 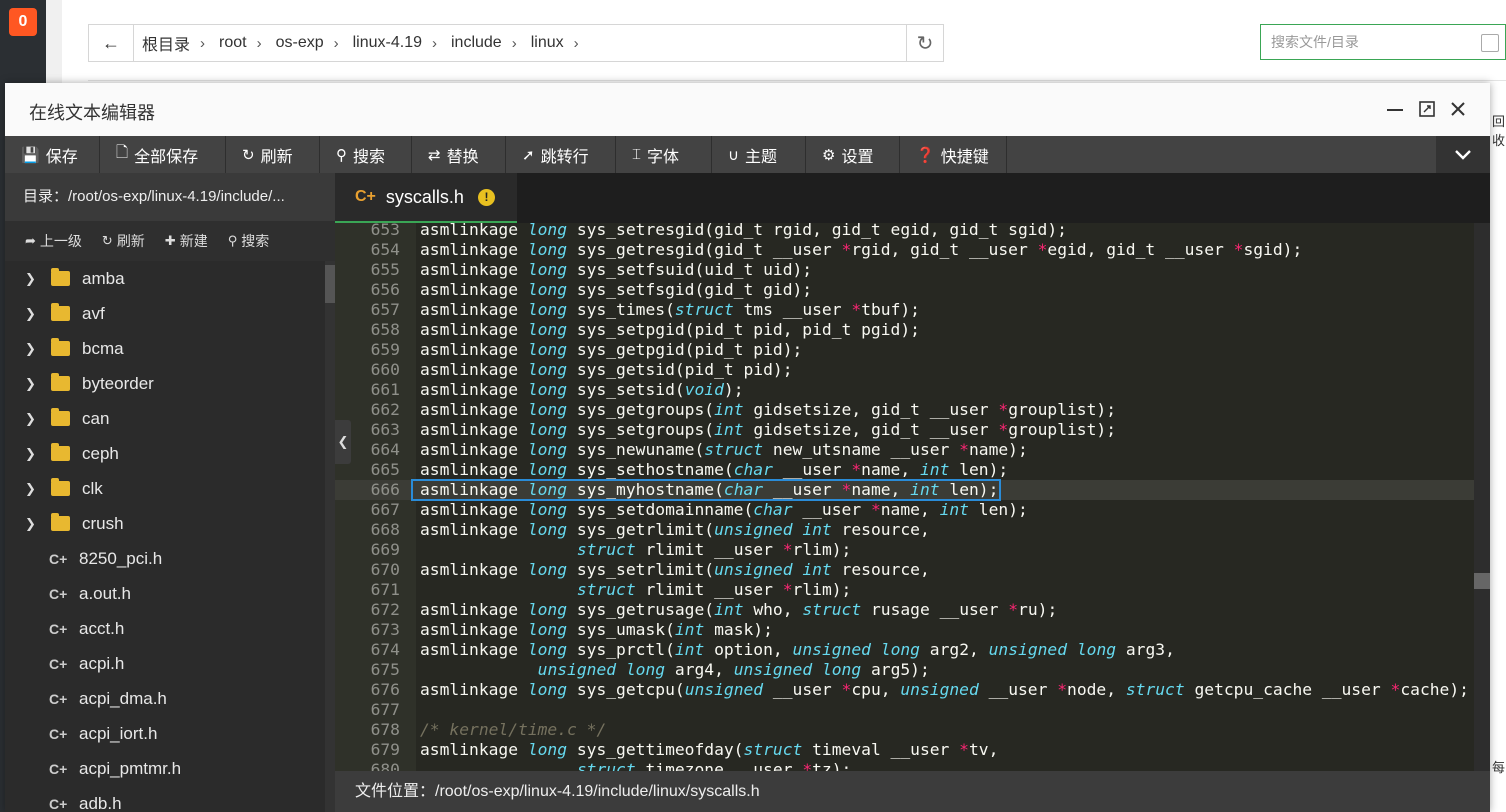 I want to click on tree-folder-item: ❯ amba, so click(x=164, y=278).